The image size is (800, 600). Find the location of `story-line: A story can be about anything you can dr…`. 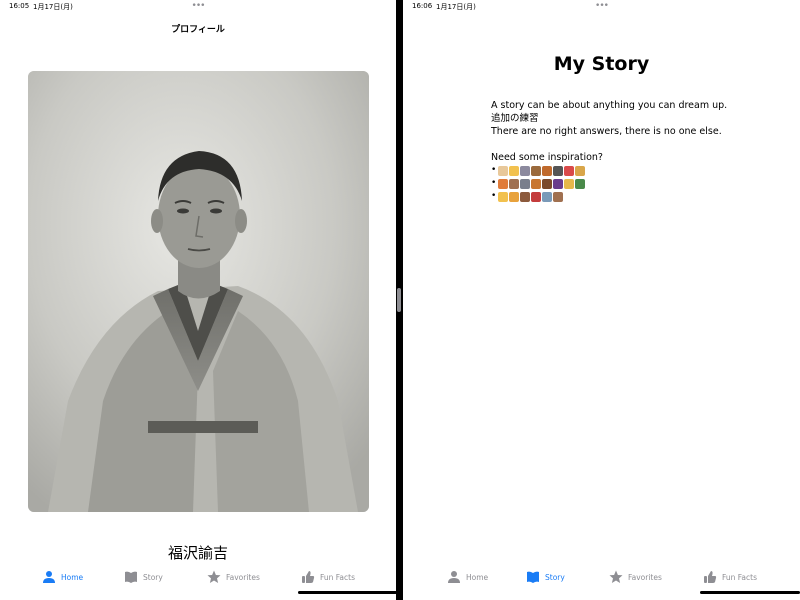

story-line: A story can be about anything you can dr… is located at coordinates (609, 105).